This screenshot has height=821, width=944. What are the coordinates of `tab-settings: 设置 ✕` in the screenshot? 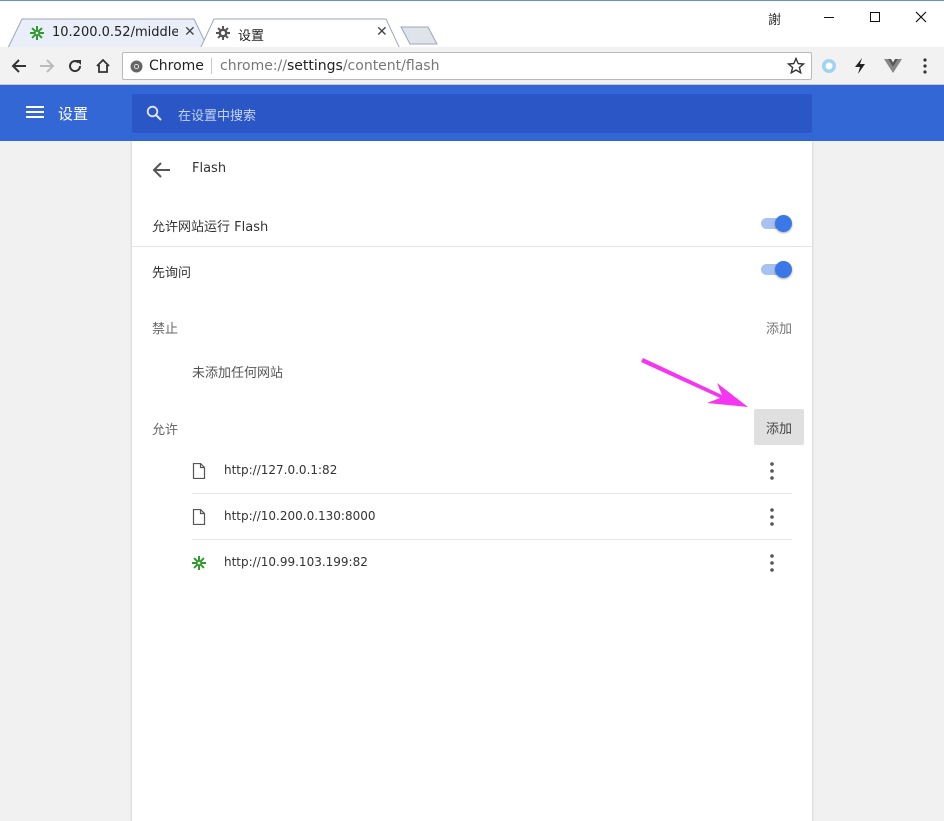 It's located at (300, 33).